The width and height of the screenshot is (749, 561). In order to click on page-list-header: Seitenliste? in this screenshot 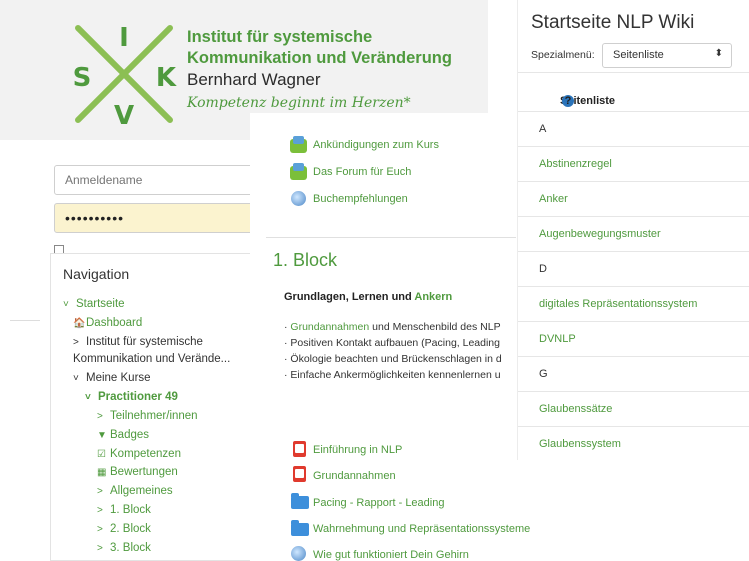, I will do `click(633, 89)`.